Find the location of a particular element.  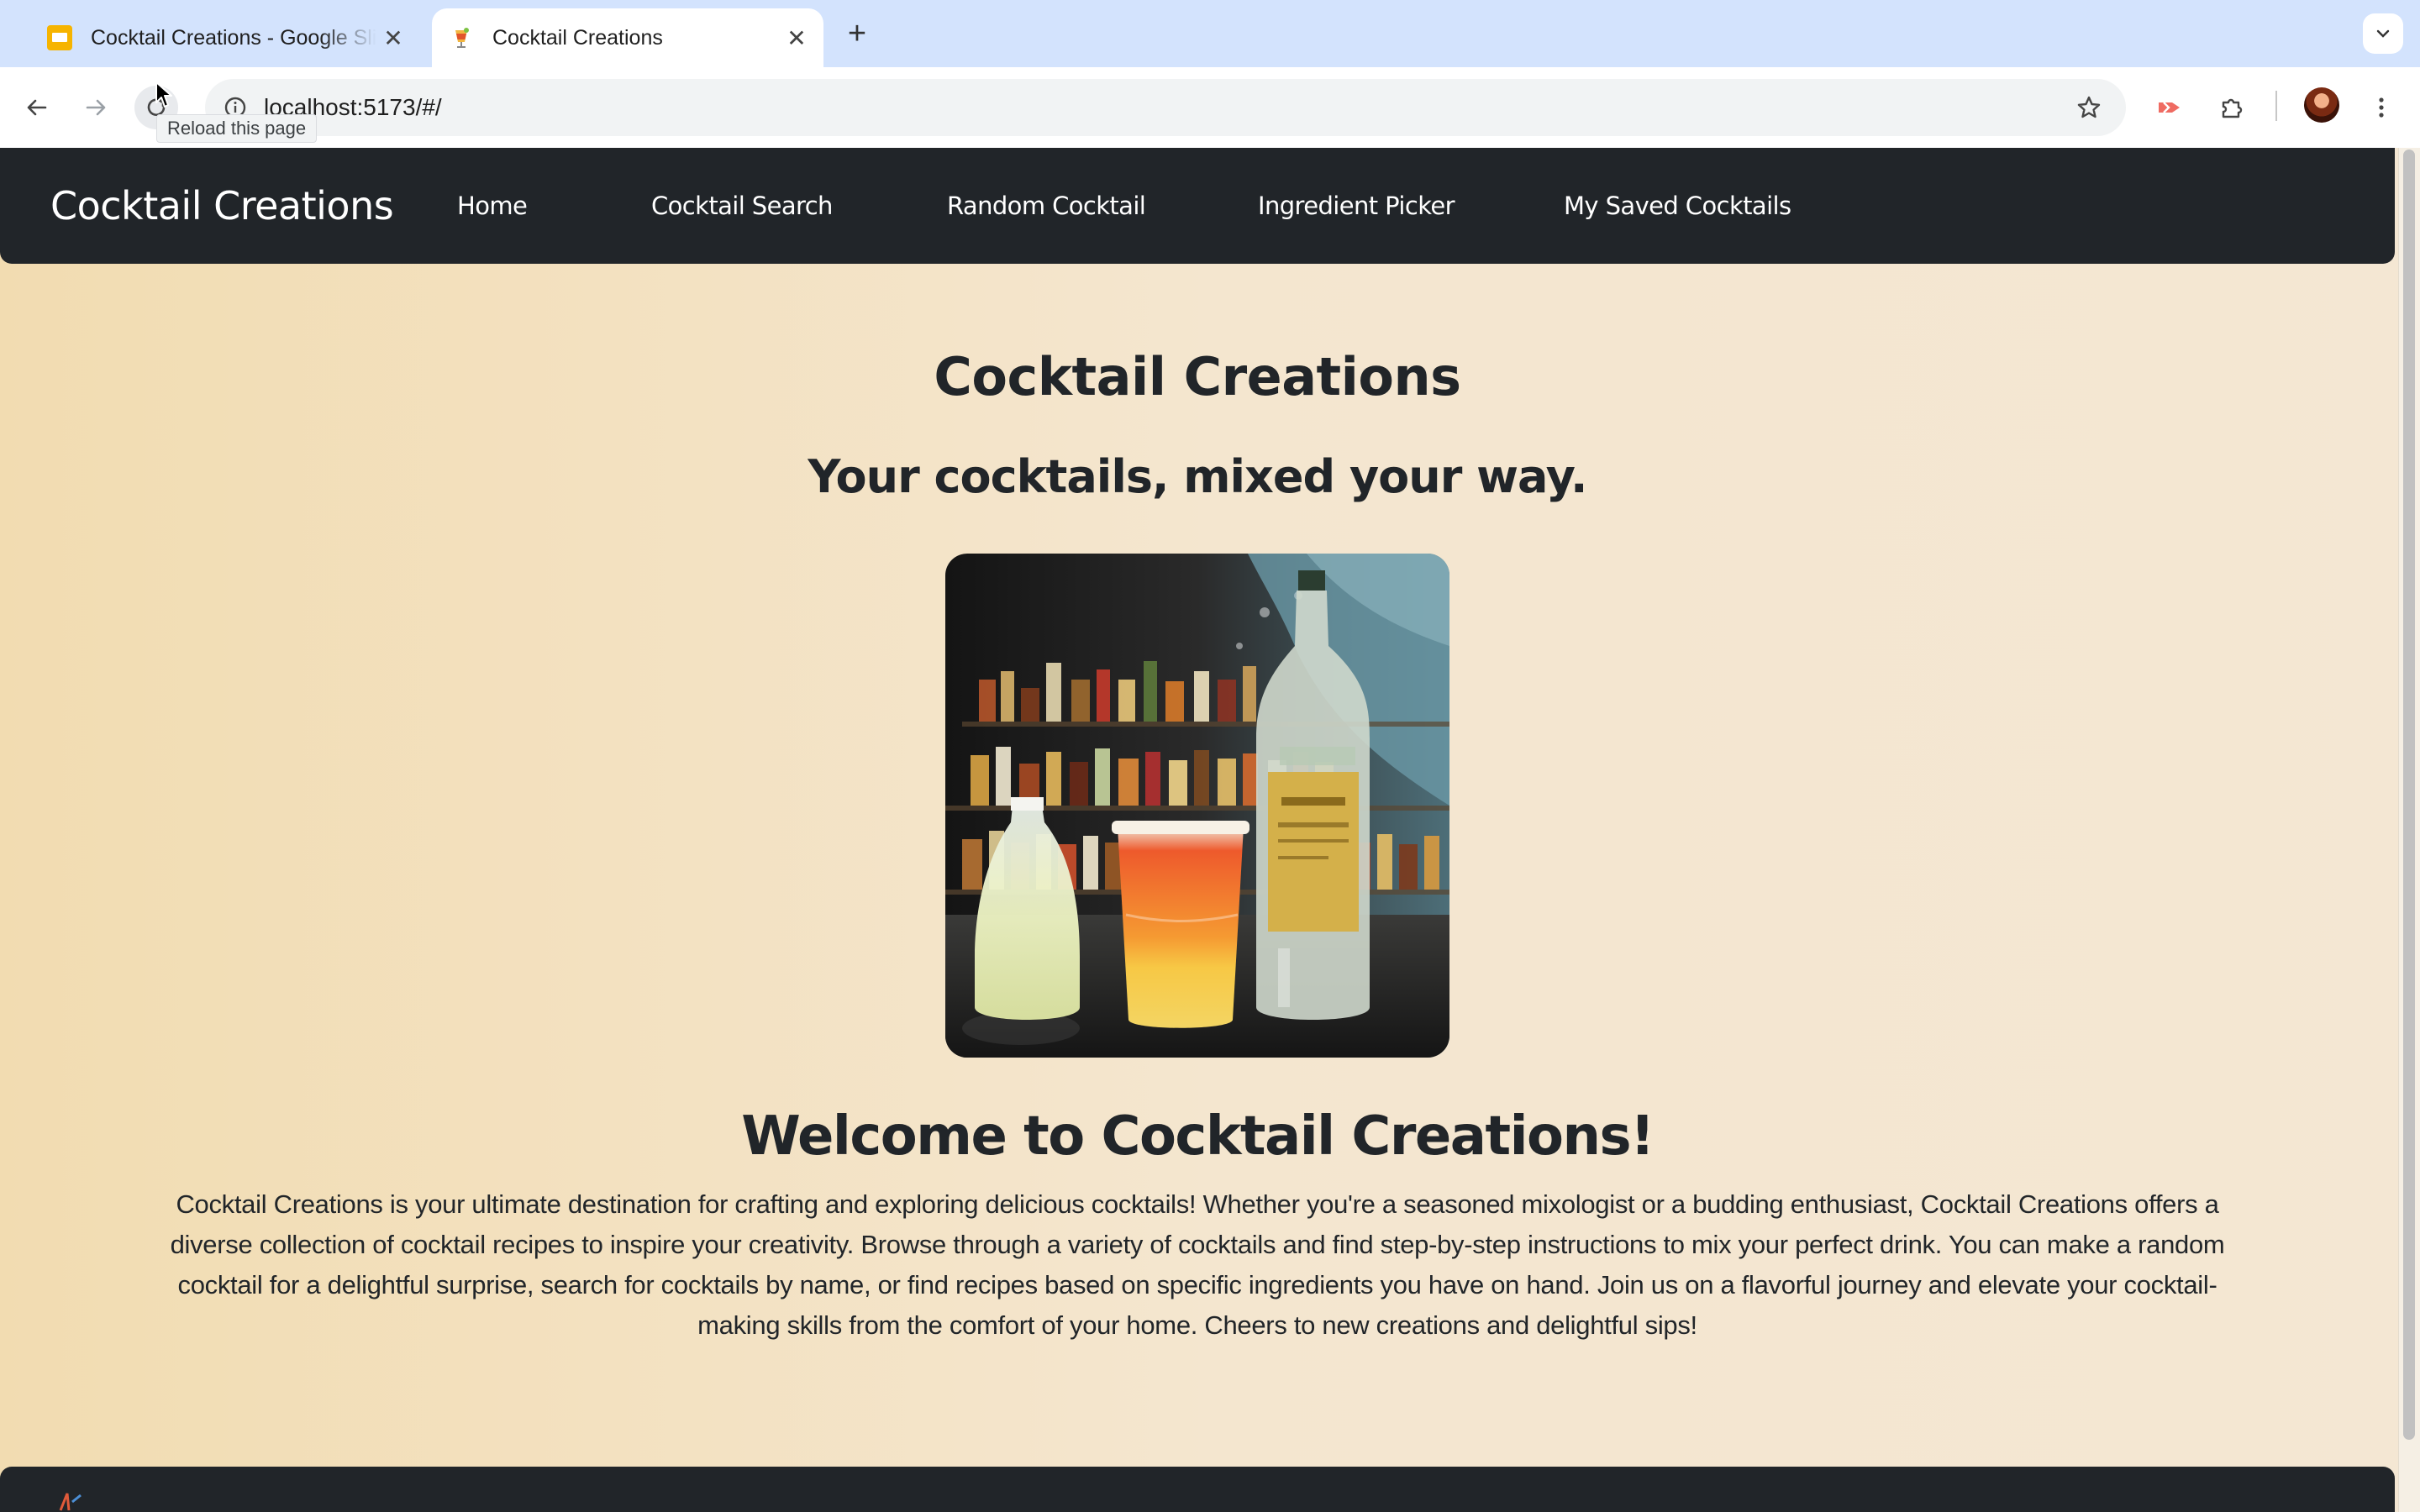

nav-link-my-saved-cocktails: My Saved Cocktails is located at coordinates (1678, 206).